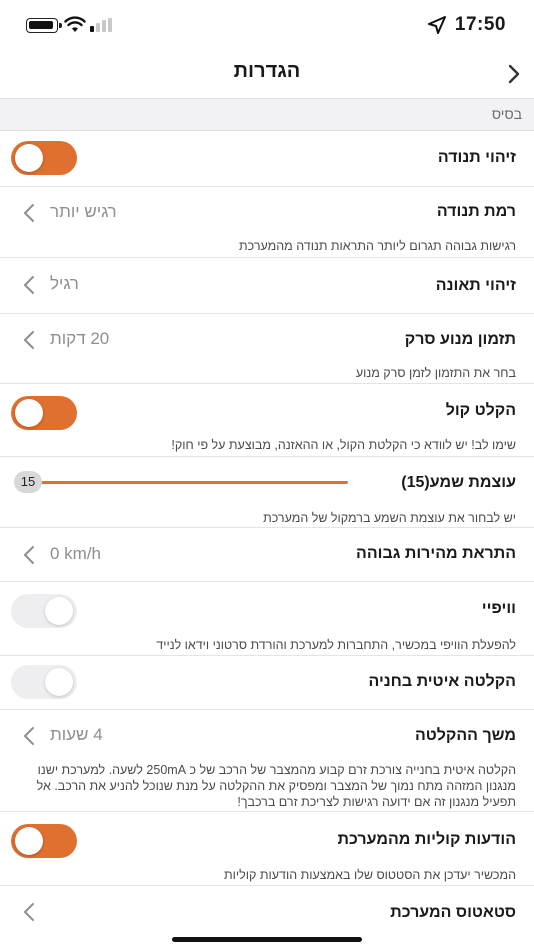 This screenshot has width=534, height=950. I want to click on recording-duration-value: 4 שעות, so click(76, 734).